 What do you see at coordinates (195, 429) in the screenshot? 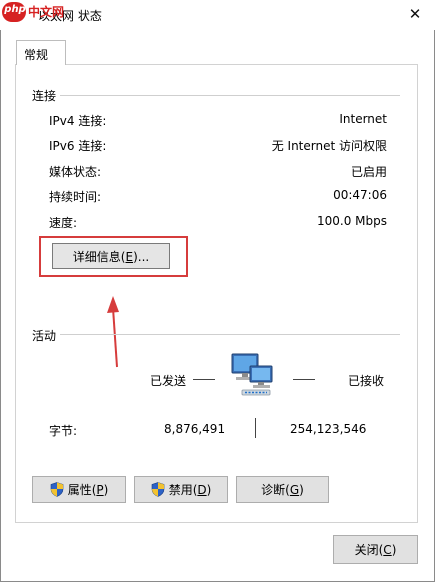
I see `bytes-sent-value: 8,876,491` at bounding box center [195, 429].